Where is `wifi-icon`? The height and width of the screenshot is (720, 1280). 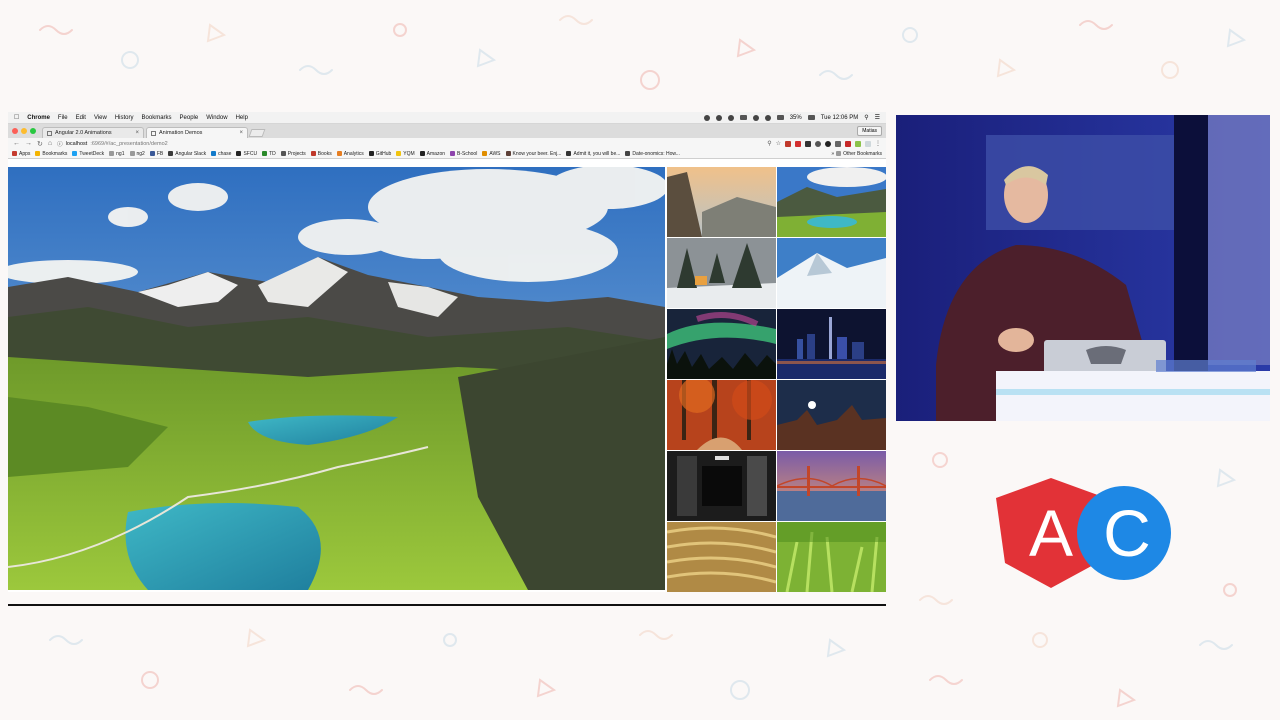 wifi-icon is located at coordinates (767, 117).